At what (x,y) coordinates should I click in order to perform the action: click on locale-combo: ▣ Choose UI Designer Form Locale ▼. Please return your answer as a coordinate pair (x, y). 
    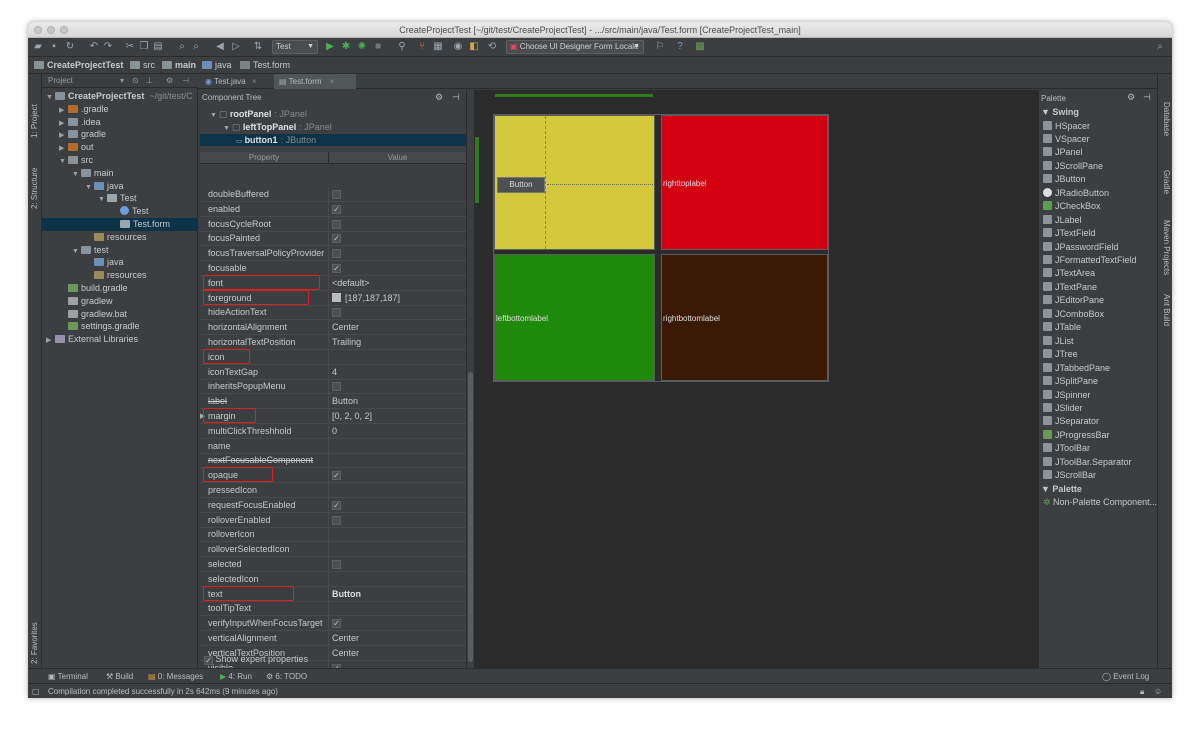
    Looking at the image, I should click on (575, 47).